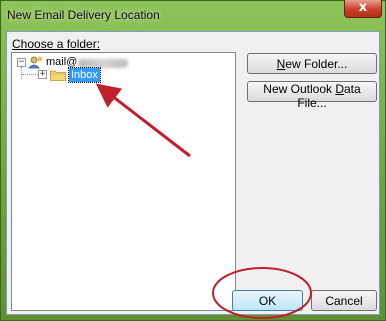 Image resolution: width=386 pixels, height=321 pixels. I want to click on ok-label: OK, so click(267, 300).